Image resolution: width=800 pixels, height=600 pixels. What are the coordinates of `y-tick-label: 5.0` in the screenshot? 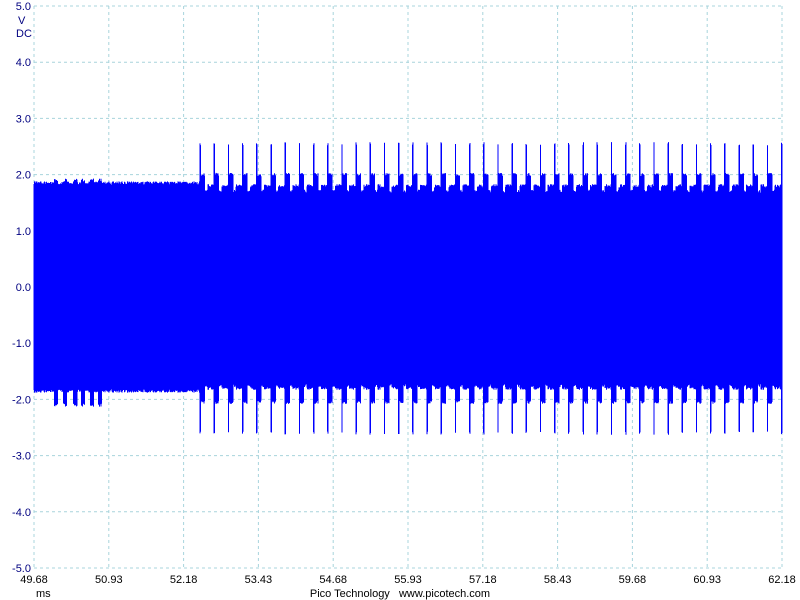 It's located at (23, 7).